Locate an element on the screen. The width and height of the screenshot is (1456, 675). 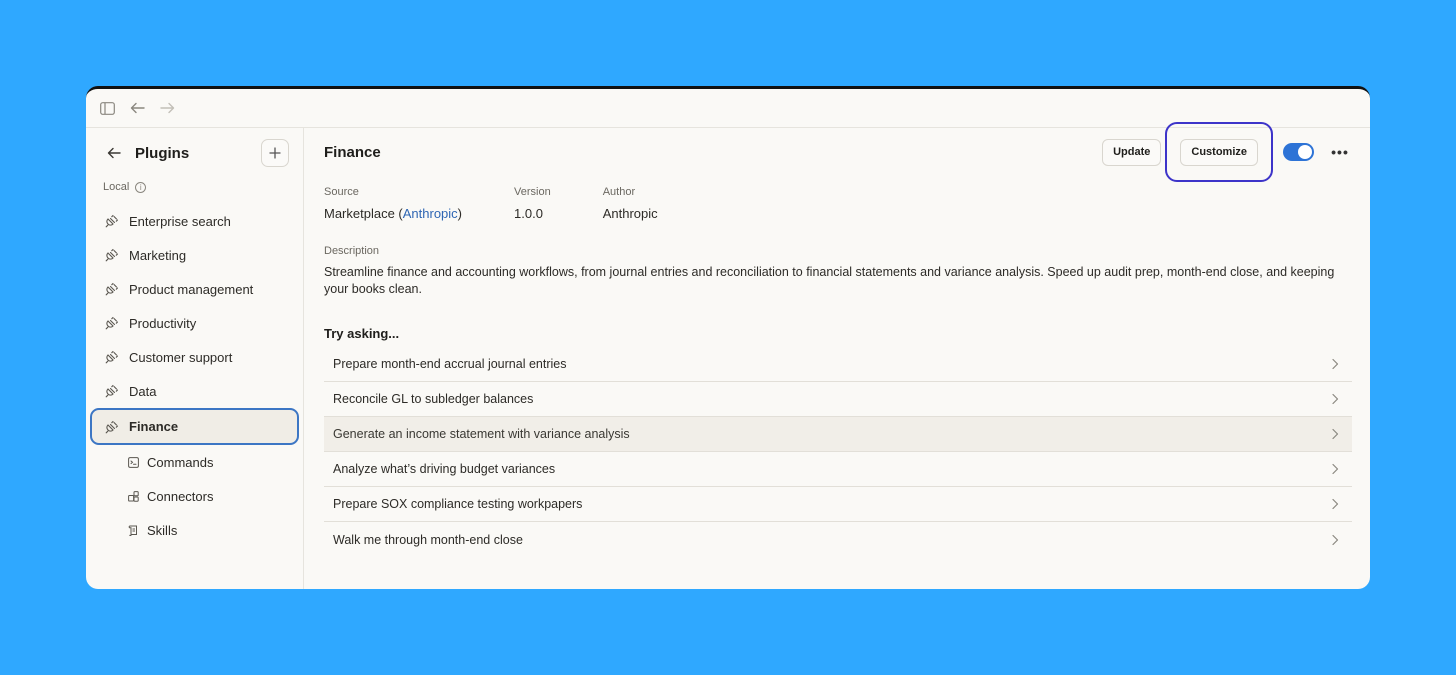
prompt-label: Analyze what’s driving budget variances is located at coordinates (444, 469).